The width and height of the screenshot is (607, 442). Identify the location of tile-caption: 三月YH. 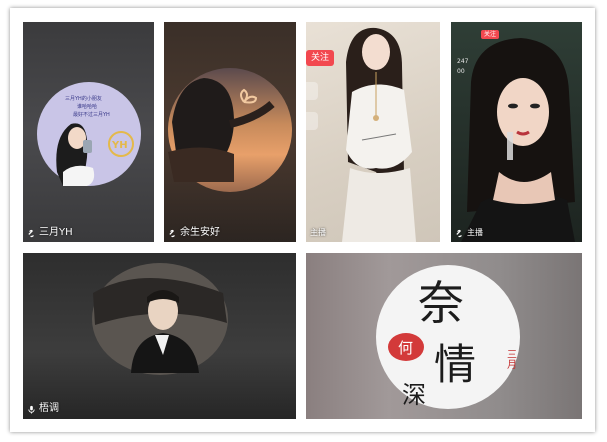
(50, 233).